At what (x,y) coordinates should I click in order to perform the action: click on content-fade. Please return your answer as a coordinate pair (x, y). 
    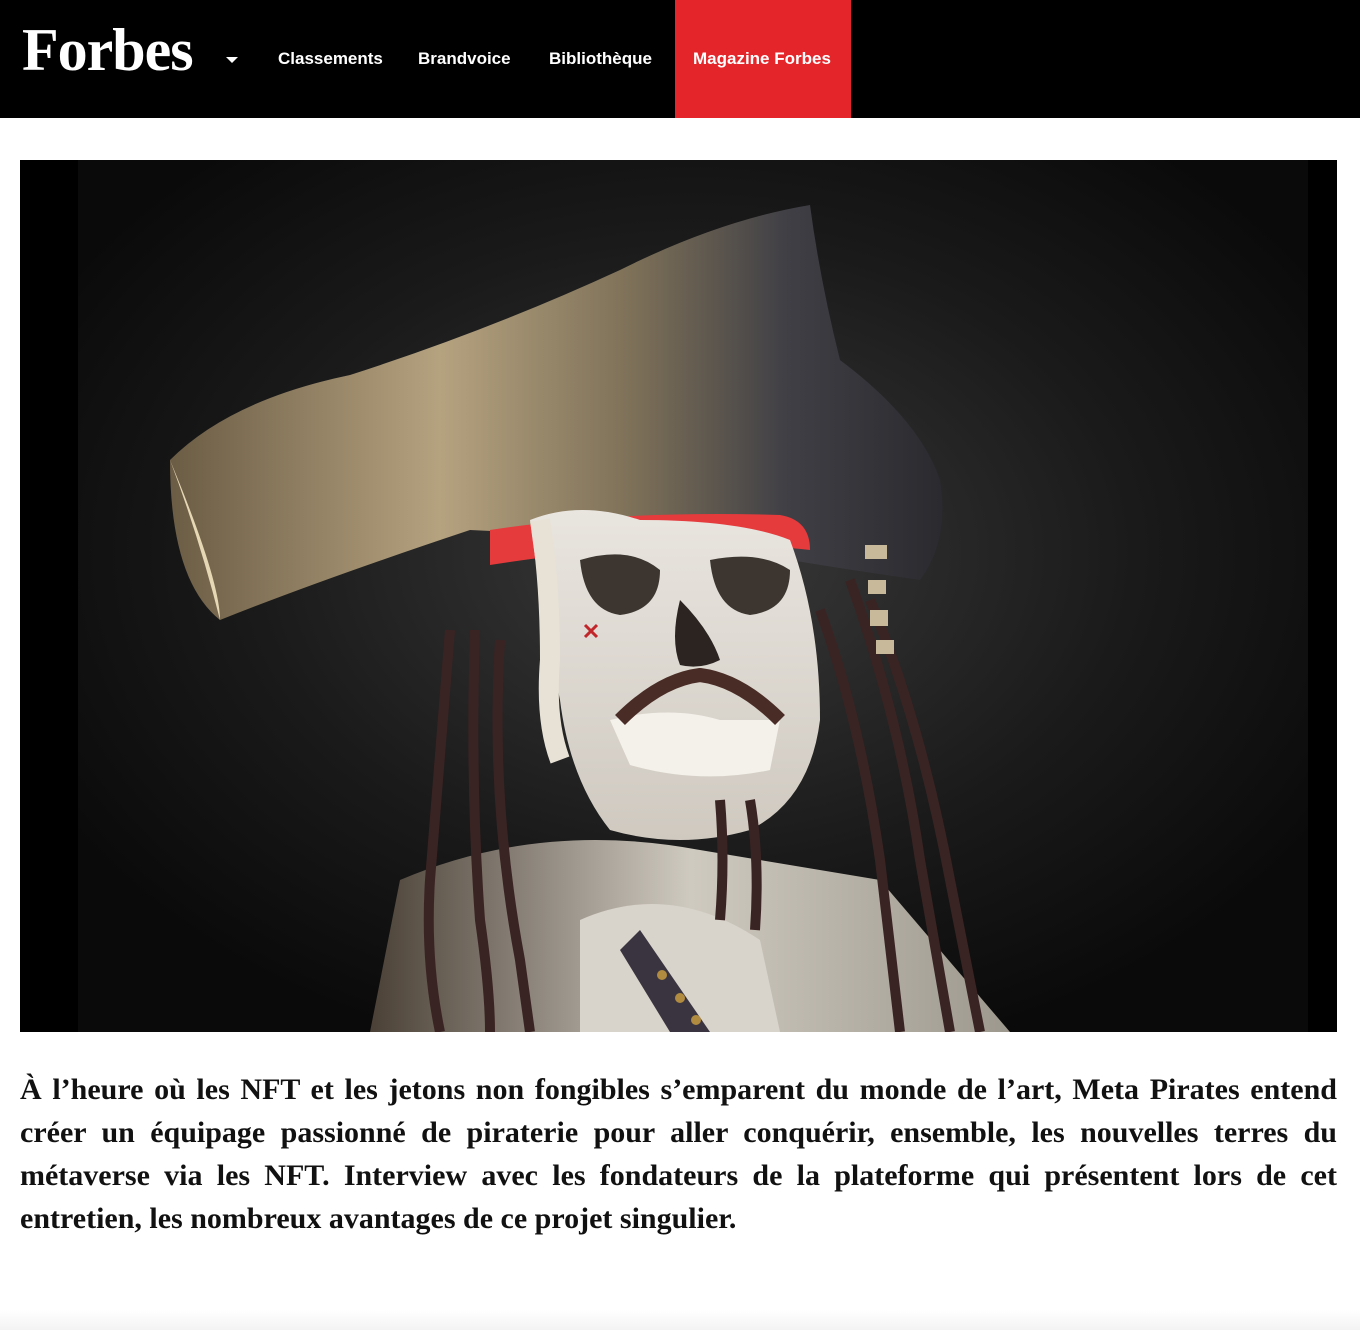
    Looking at the image, I should click on (680, 1320).